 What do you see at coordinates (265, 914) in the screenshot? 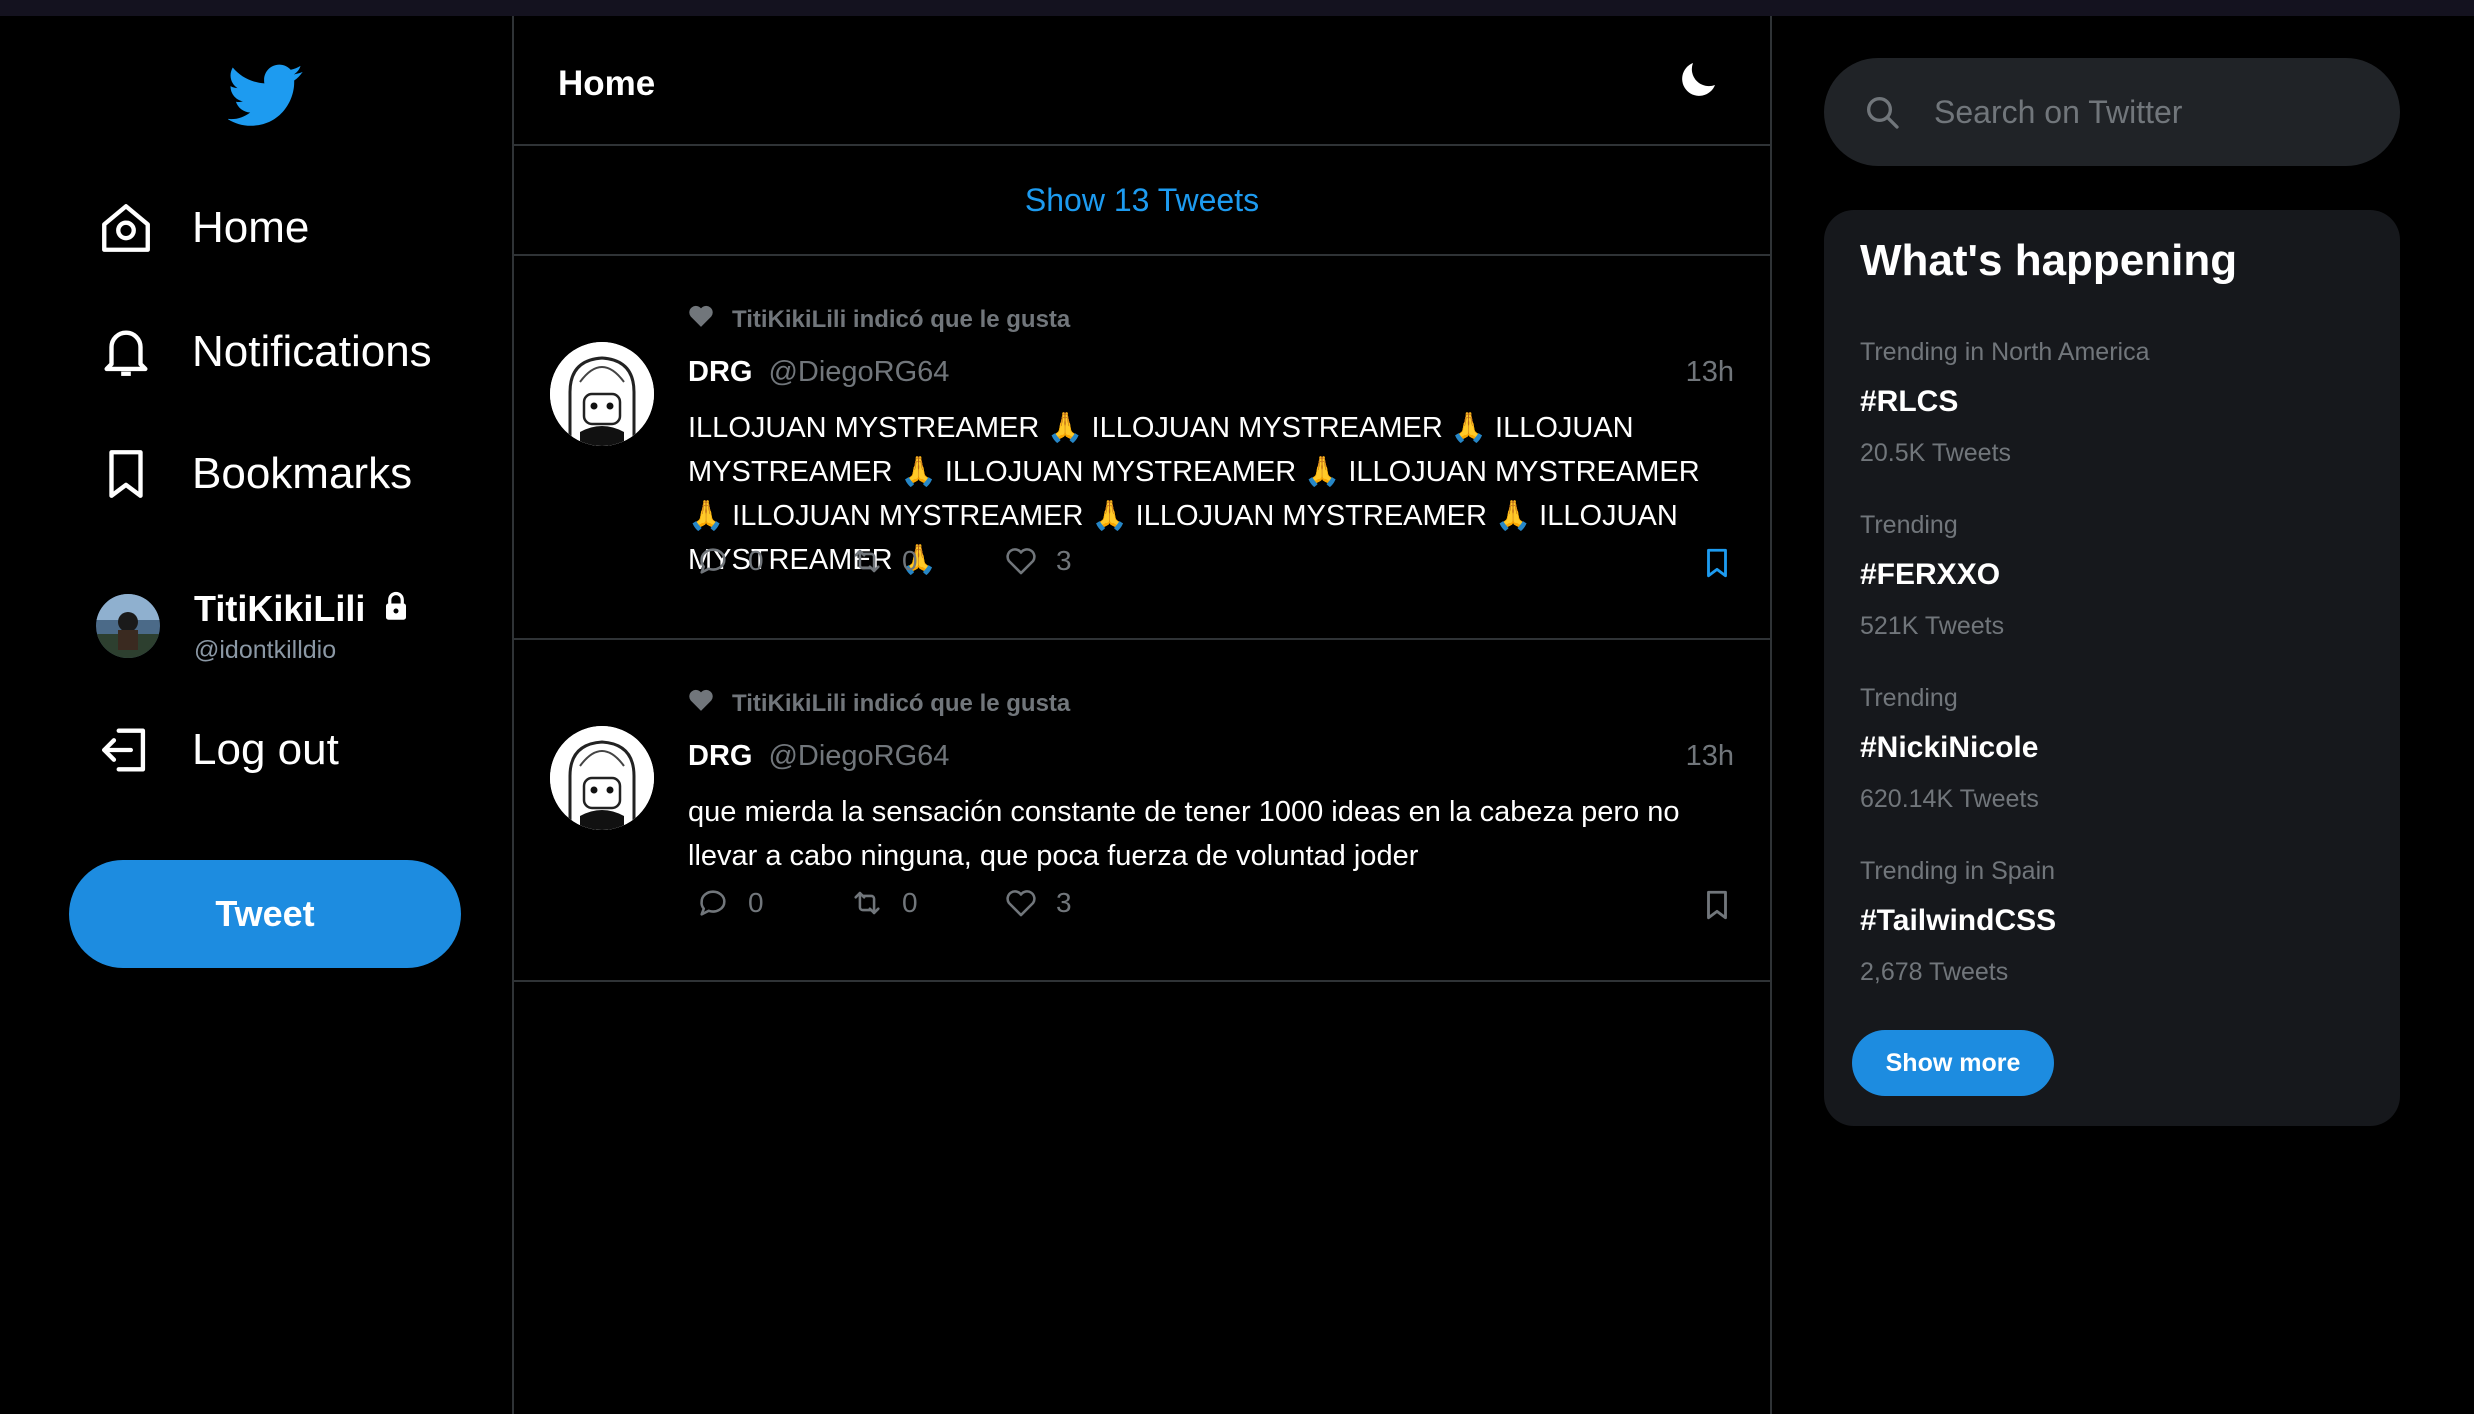
I see `tweet-button: Tweet` at bounding box center [265, 914].